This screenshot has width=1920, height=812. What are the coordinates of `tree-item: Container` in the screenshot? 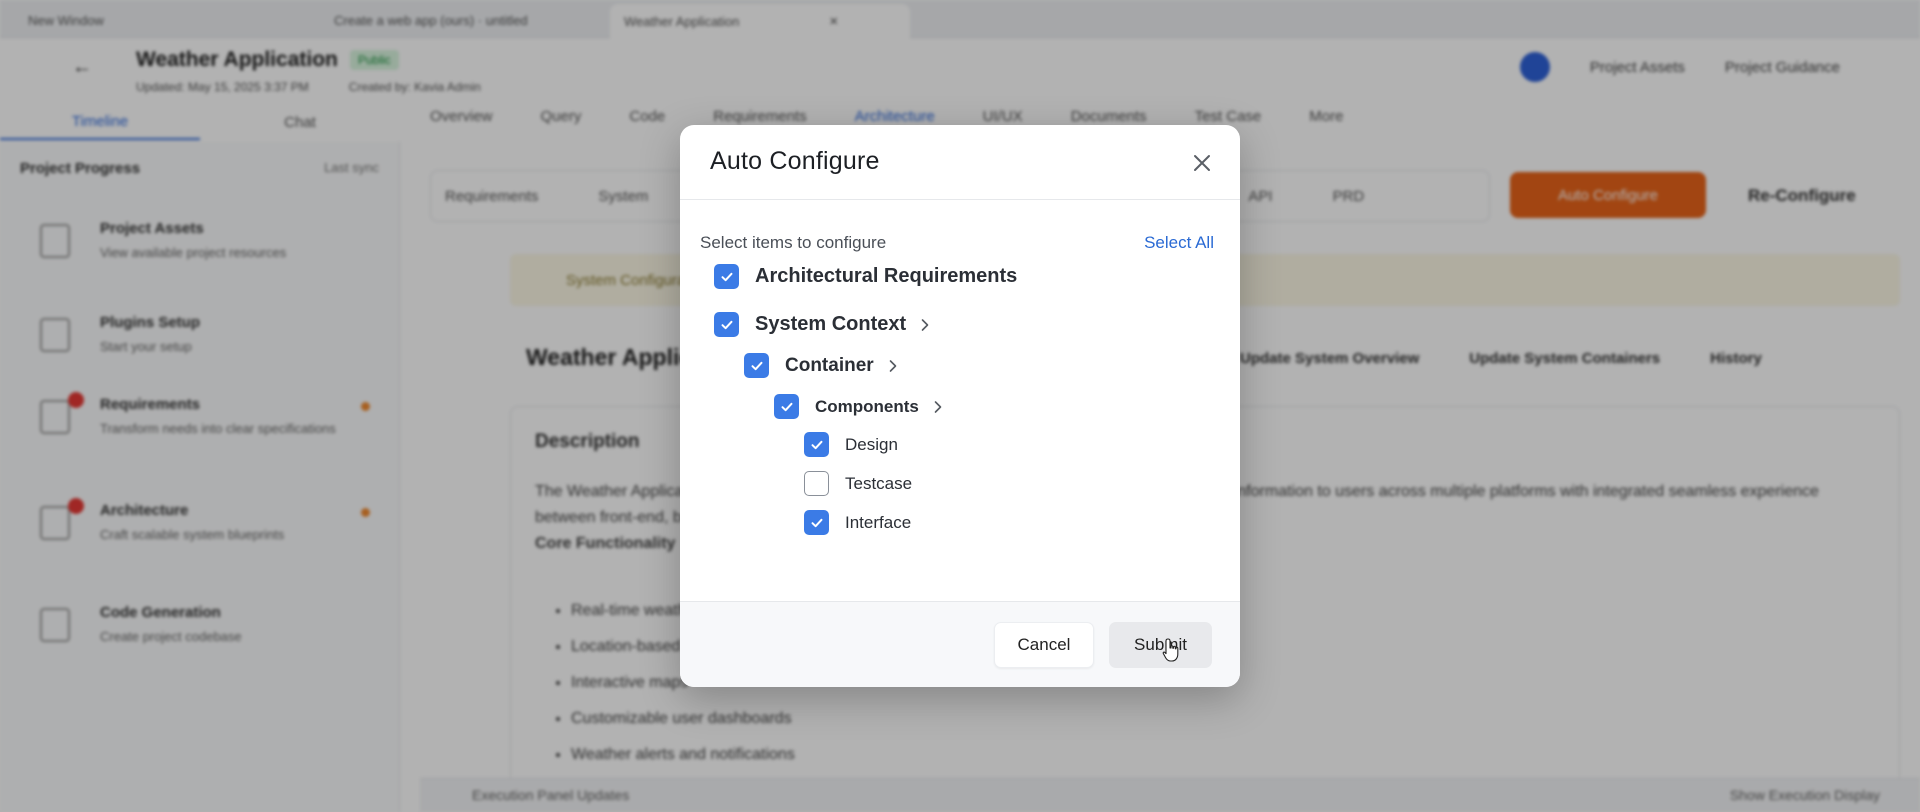 It's located at (821, 365).